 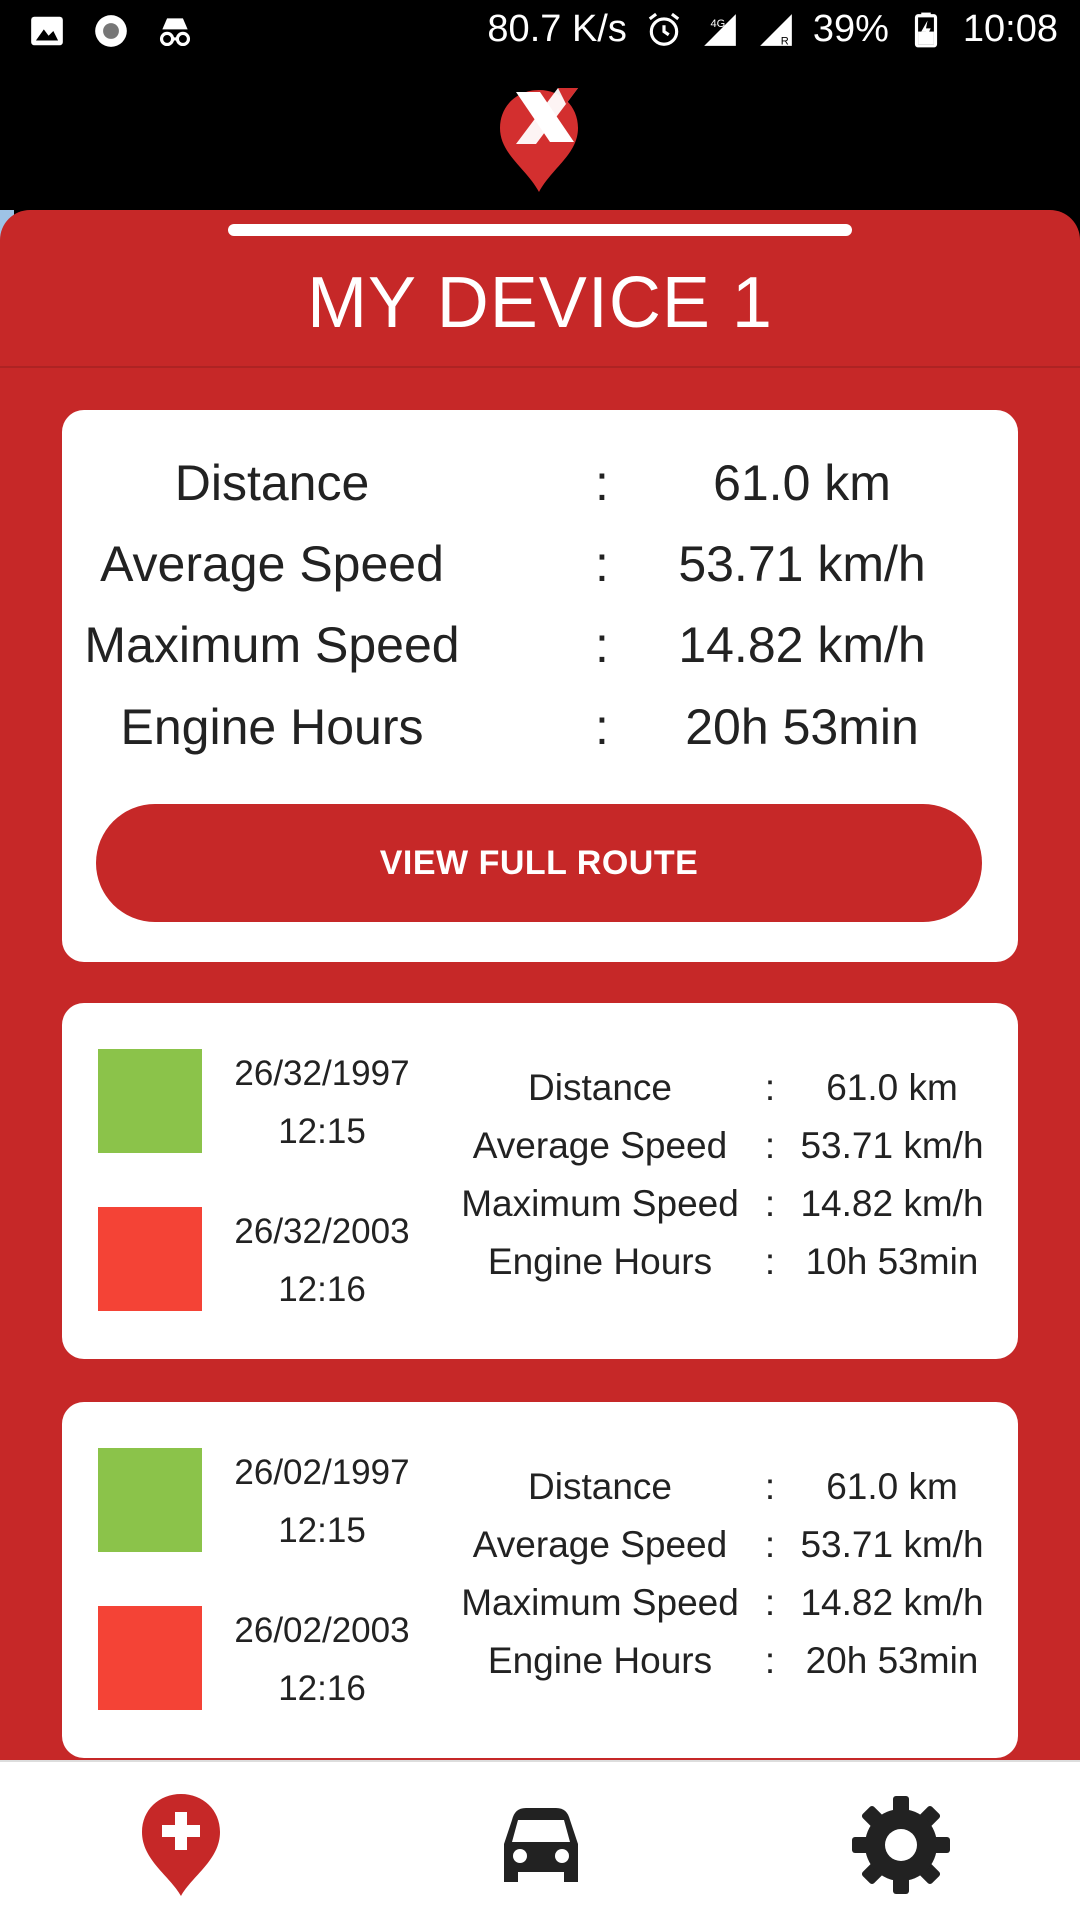 I want to click on app-bar, so click(x=540, y=138).